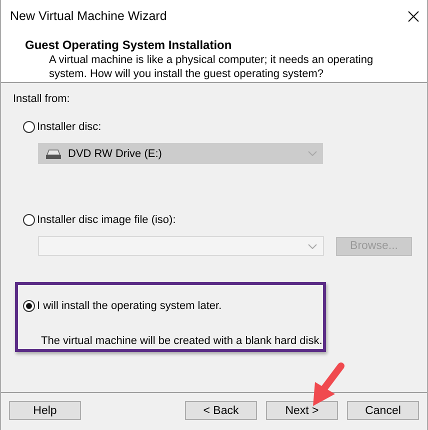 The image size is (428, 430). I want to click on section-title: Guest Operating System Installation, so click(129, 45).